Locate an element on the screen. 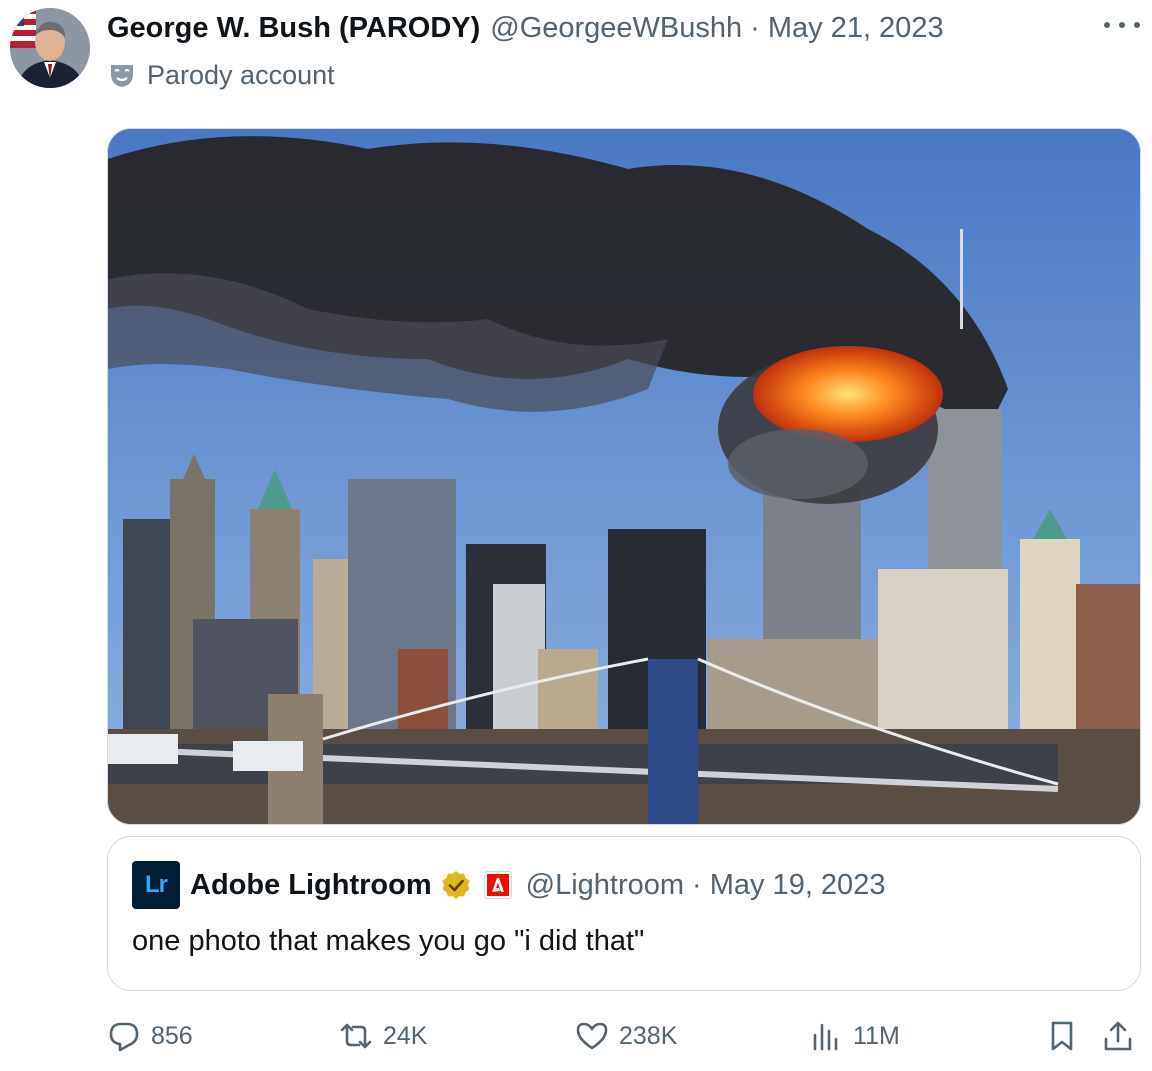 The width and height of the screenshot is (1152, 1071). author-handle: @GeorgeeWBushh is located at coordinates (616, 28).